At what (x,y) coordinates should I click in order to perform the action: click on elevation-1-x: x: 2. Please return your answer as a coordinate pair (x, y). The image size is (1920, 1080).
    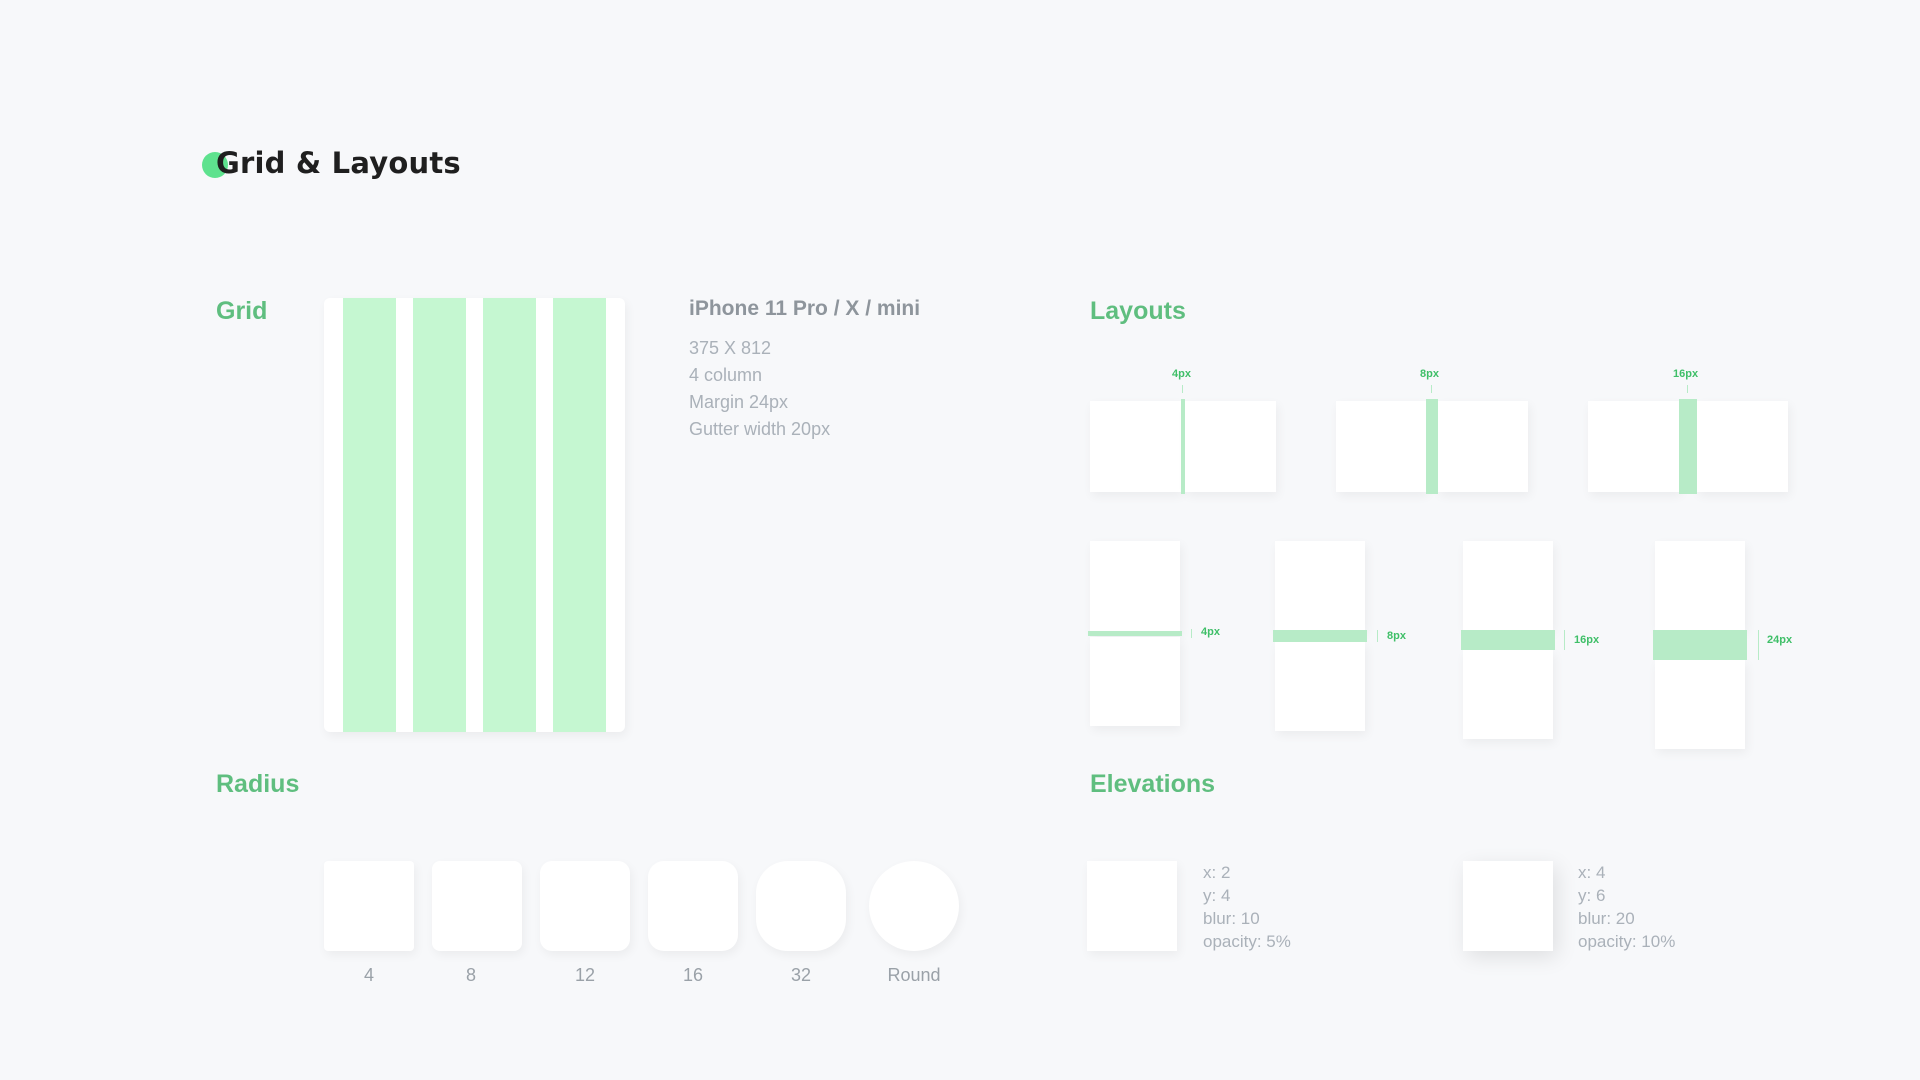
    Looking at the image, I should click on (1217, 872).